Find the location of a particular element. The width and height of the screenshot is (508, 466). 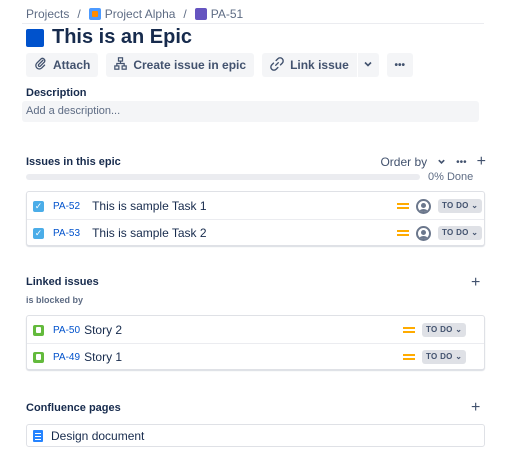

page-title: This is an Epic is located at coordinates (122, 37).